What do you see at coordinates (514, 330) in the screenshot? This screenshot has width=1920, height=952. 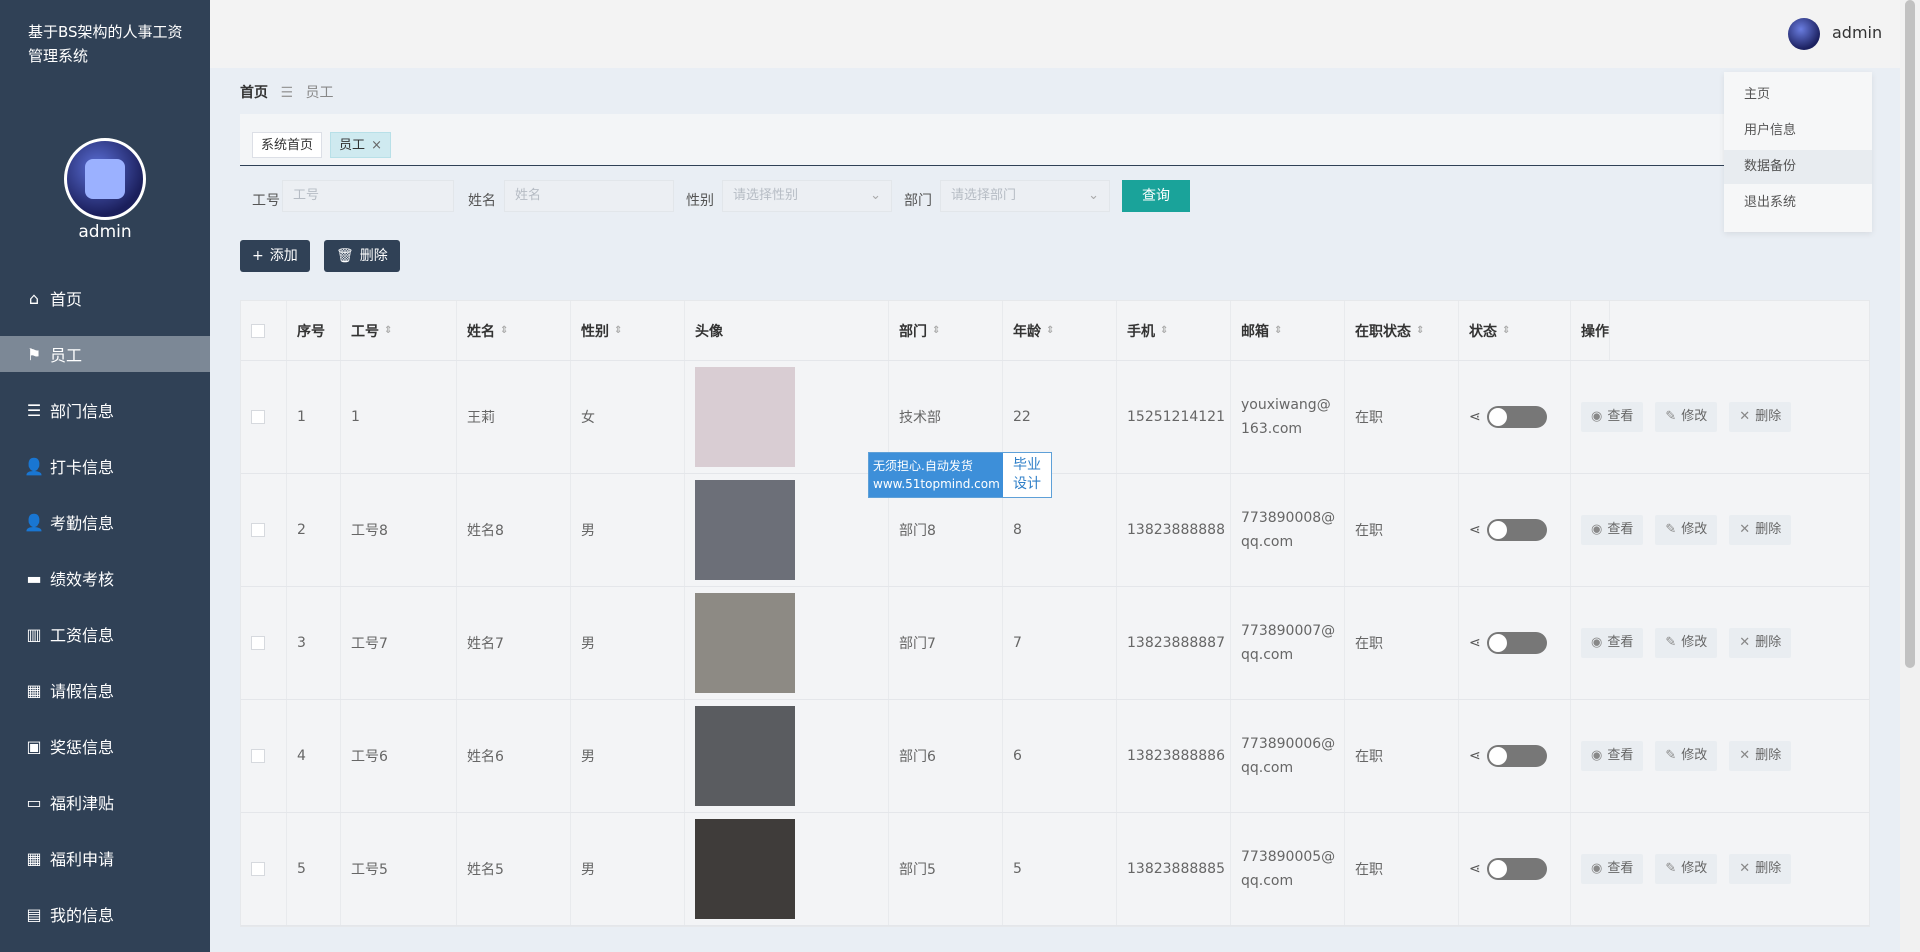 I see `column-header-2: 姓名 ⇕` at bounding box center [514, 330].